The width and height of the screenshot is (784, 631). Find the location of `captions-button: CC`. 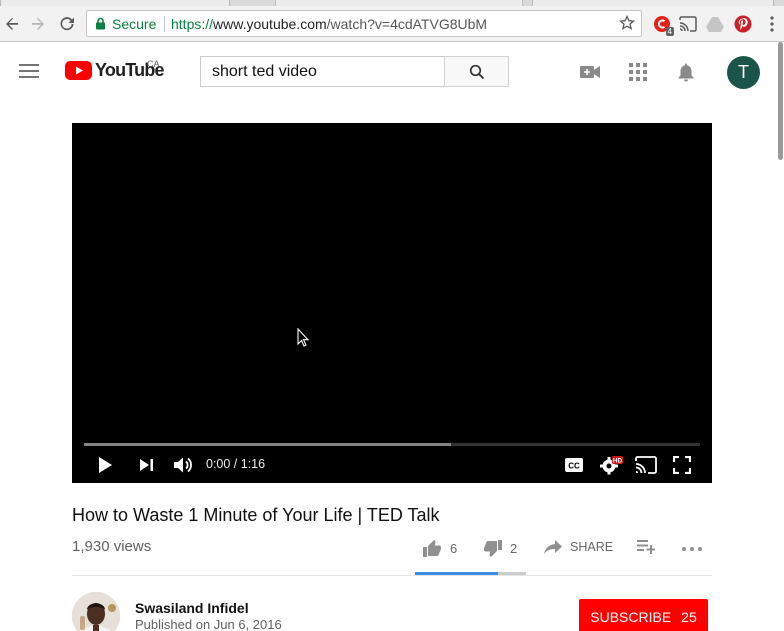

captions-button: CC is located at coordinates (574, 465).